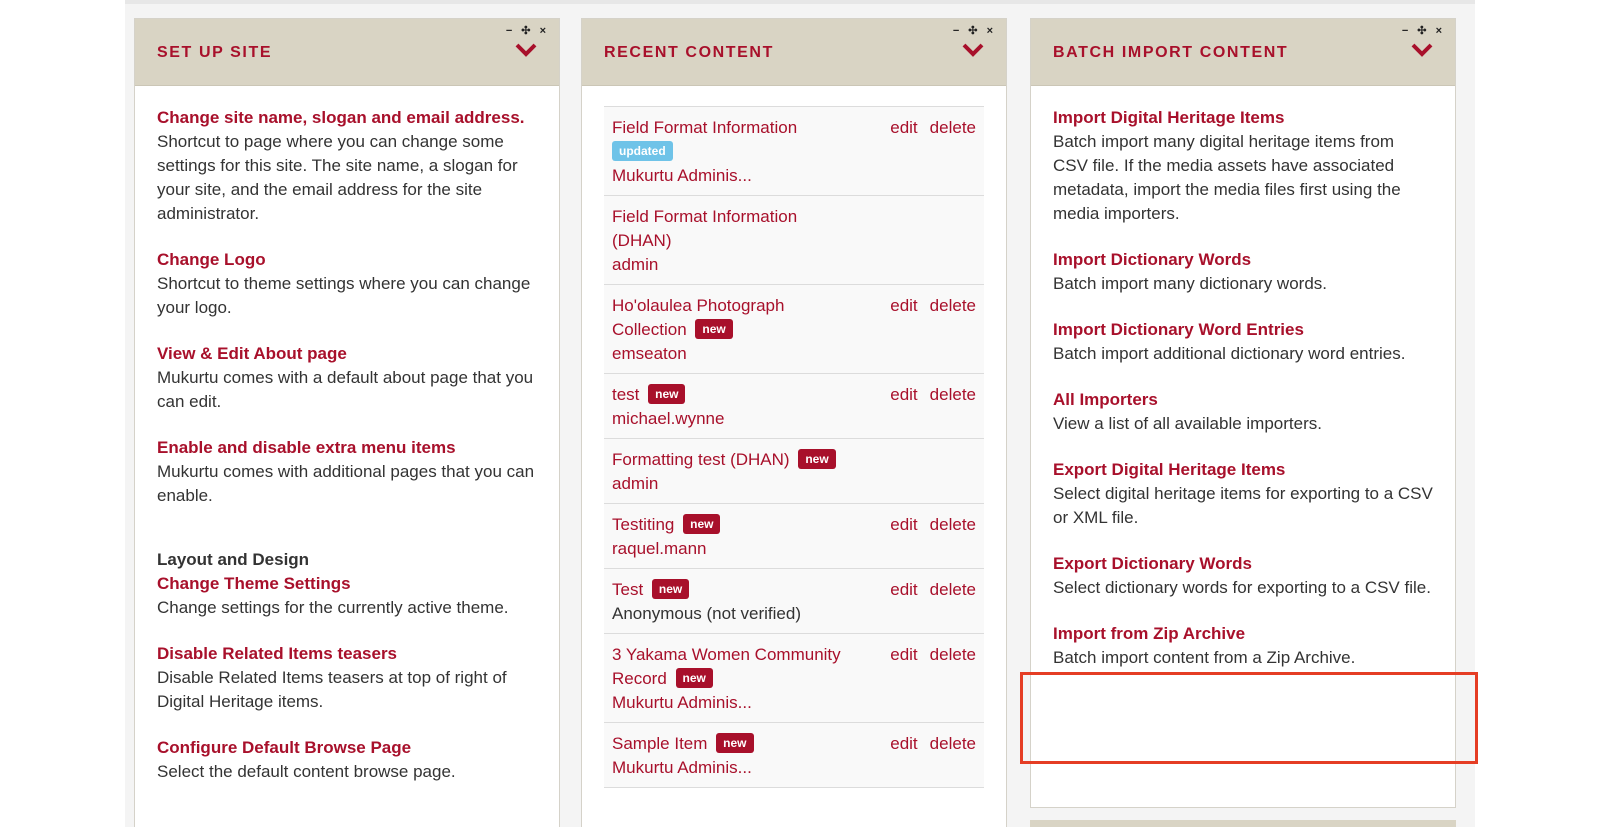 The image size is (1600, 827). I want to click on change-logo-link: Change Logo, so click(347, 260).